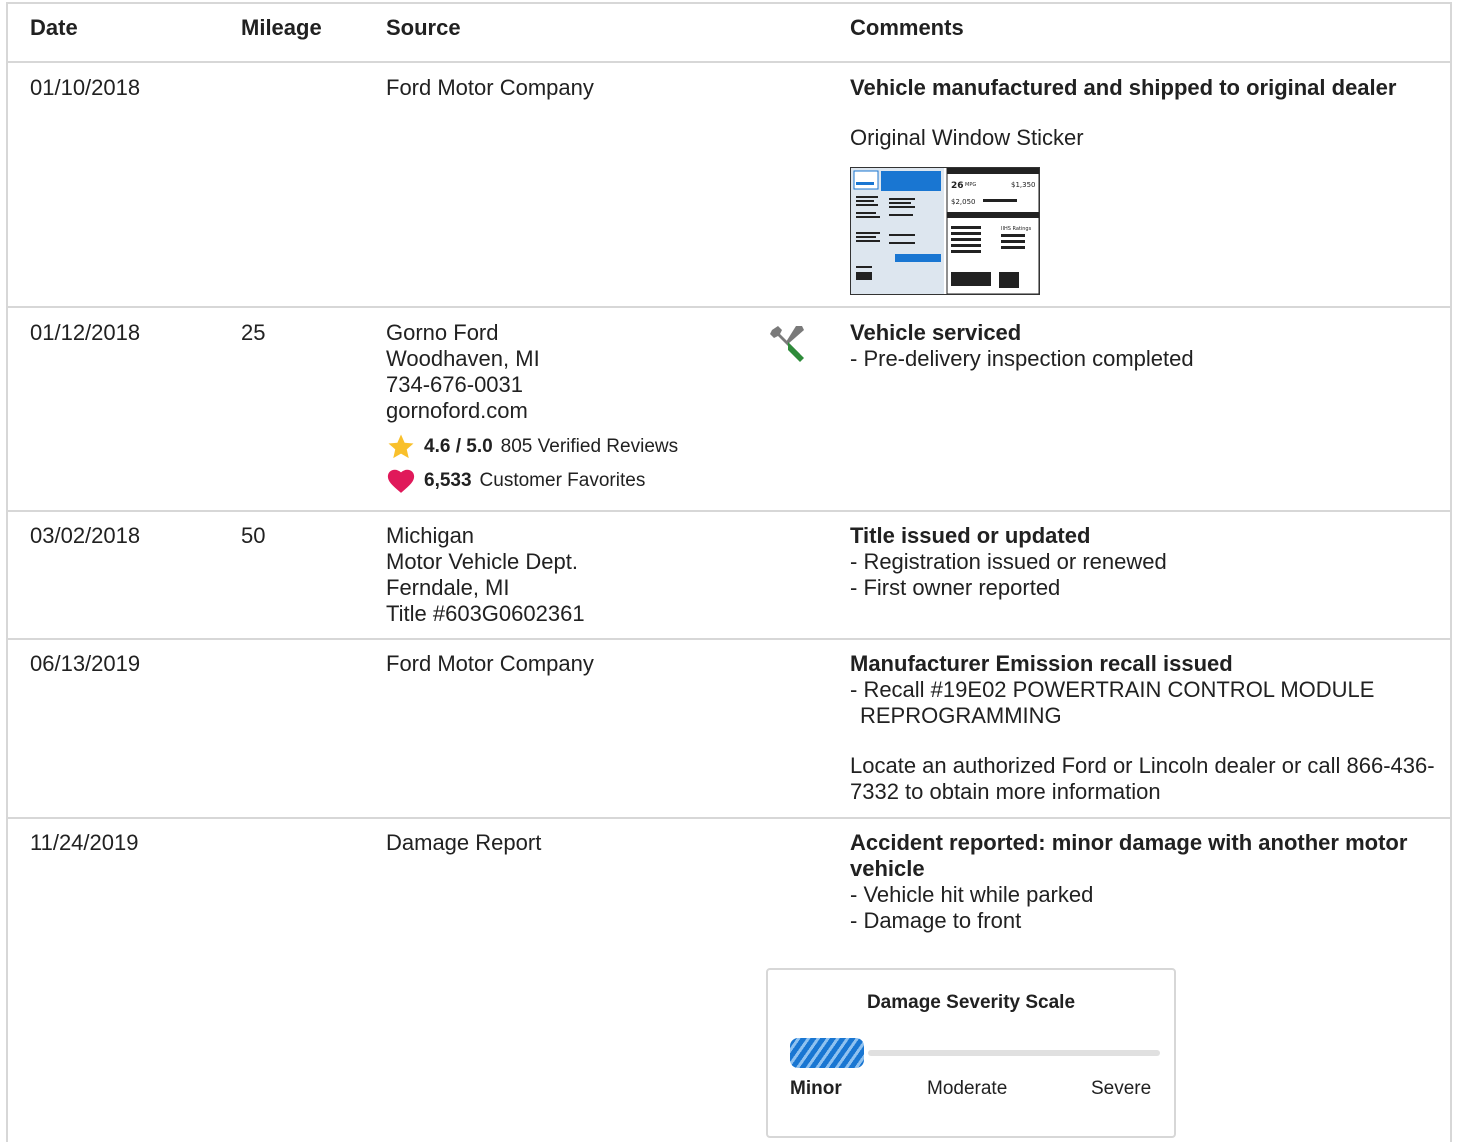 Image resolution: width=1458 pixels, height=1142 pixels. I want to click on row-mileage: 50, so click(253, 535).